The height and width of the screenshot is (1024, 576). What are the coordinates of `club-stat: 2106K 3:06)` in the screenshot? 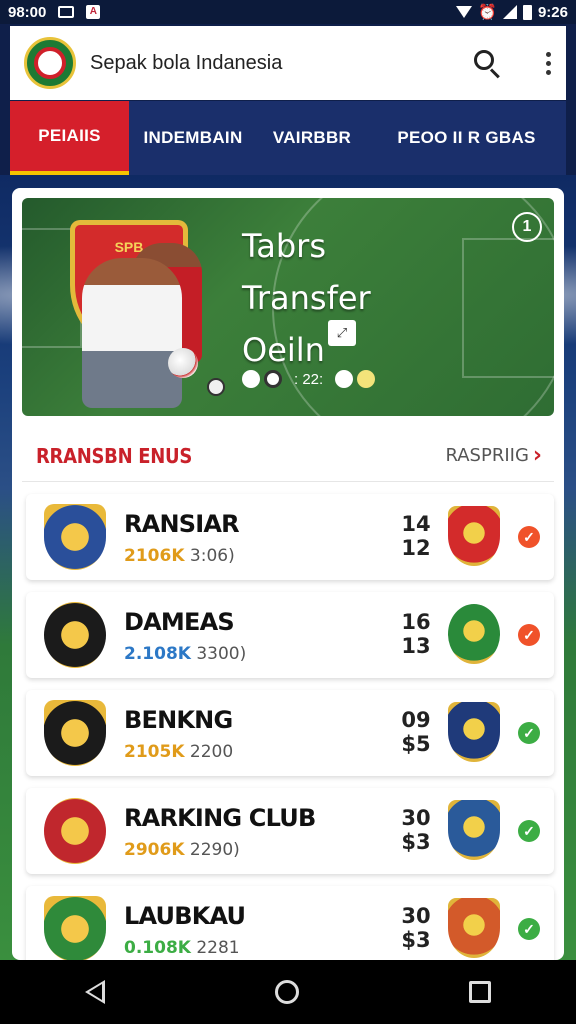 It's located at (179, 556).